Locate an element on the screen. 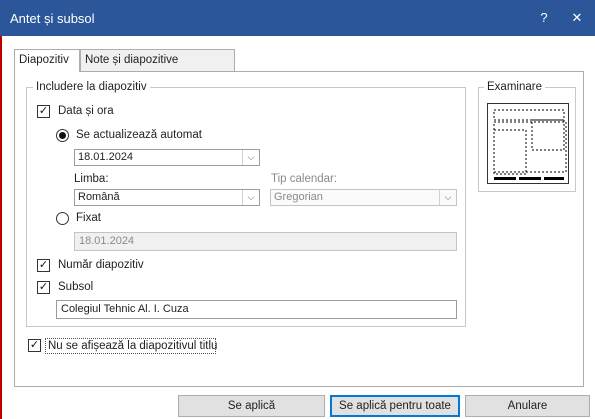  footer-checkbox: ✓ is located at coordinates (43, 287).